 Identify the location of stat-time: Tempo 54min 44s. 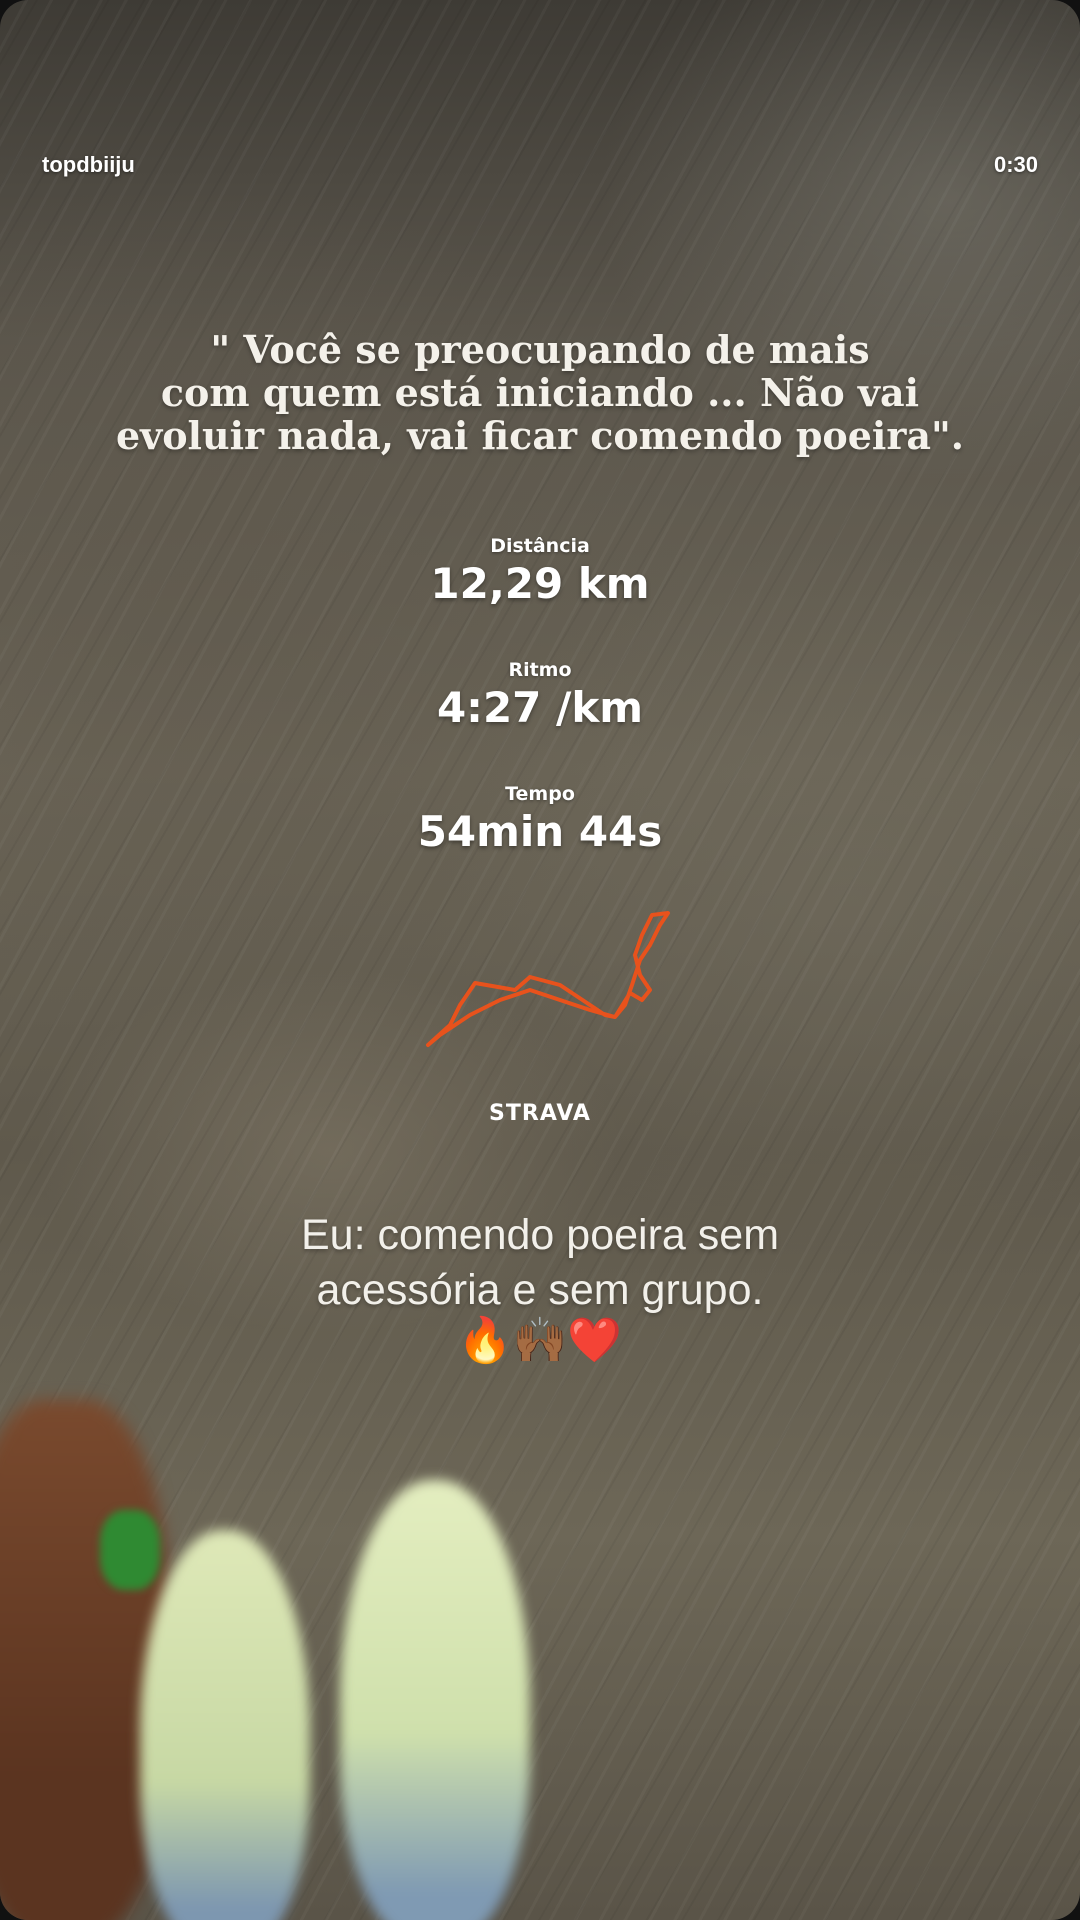
(540, 819).